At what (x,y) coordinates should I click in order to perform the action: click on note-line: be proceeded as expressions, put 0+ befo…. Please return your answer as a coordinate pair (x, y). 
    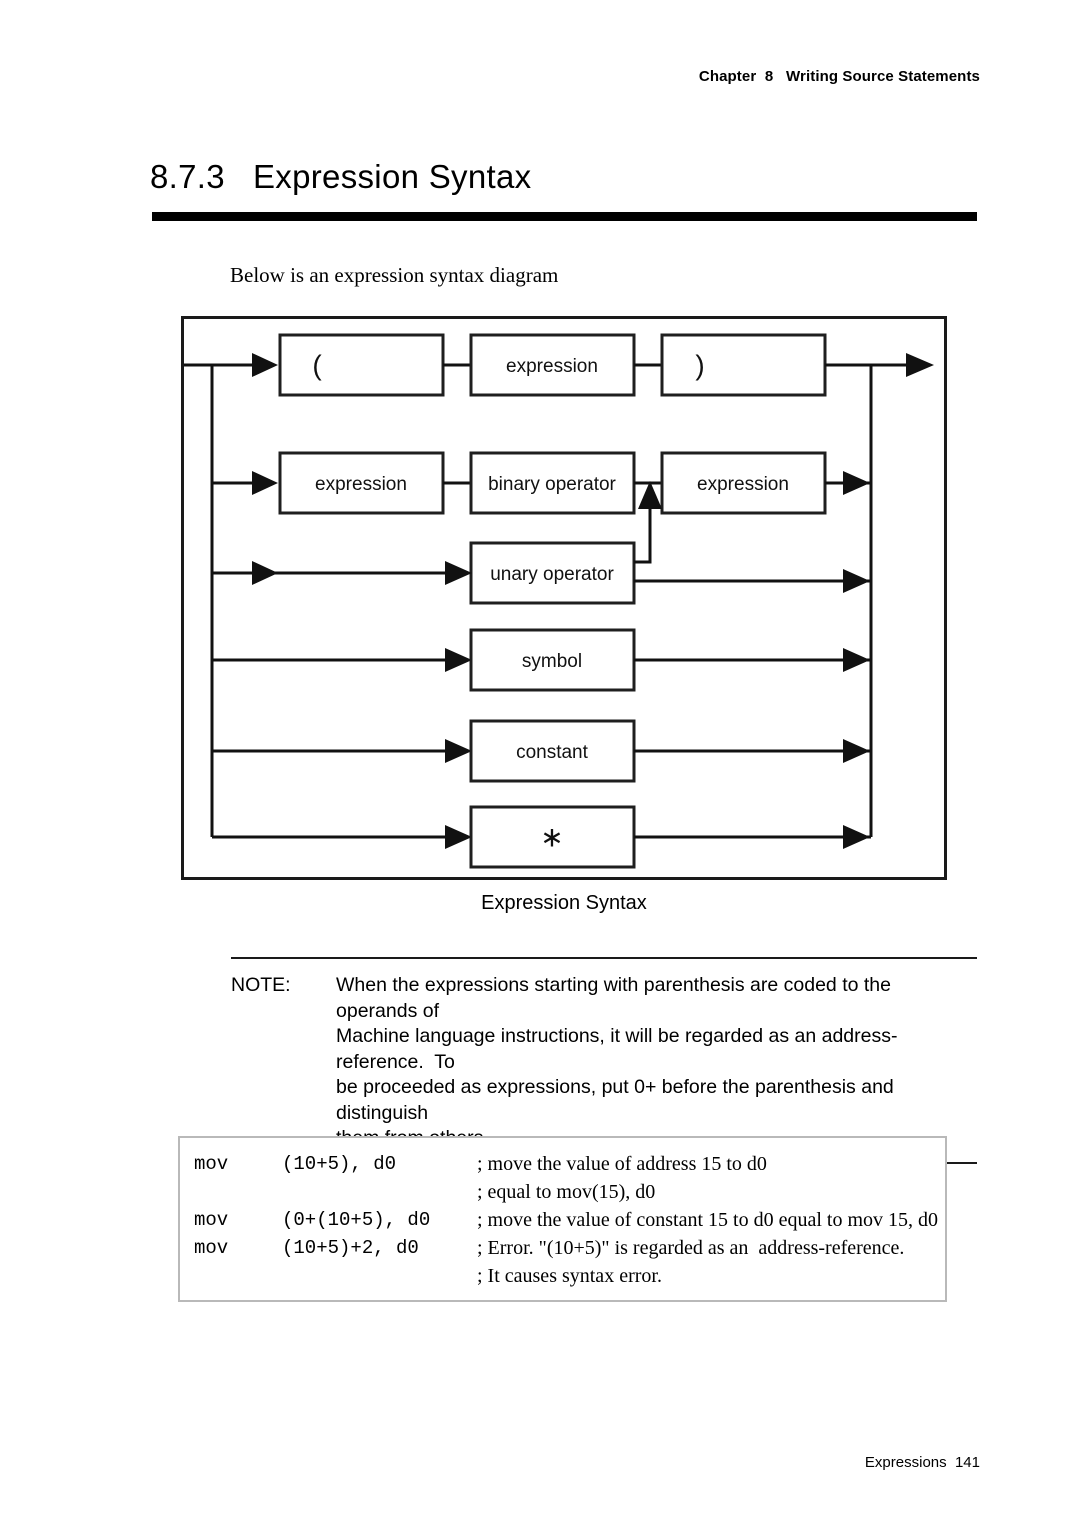
    Looking at the image, I should click on (618, 1100).